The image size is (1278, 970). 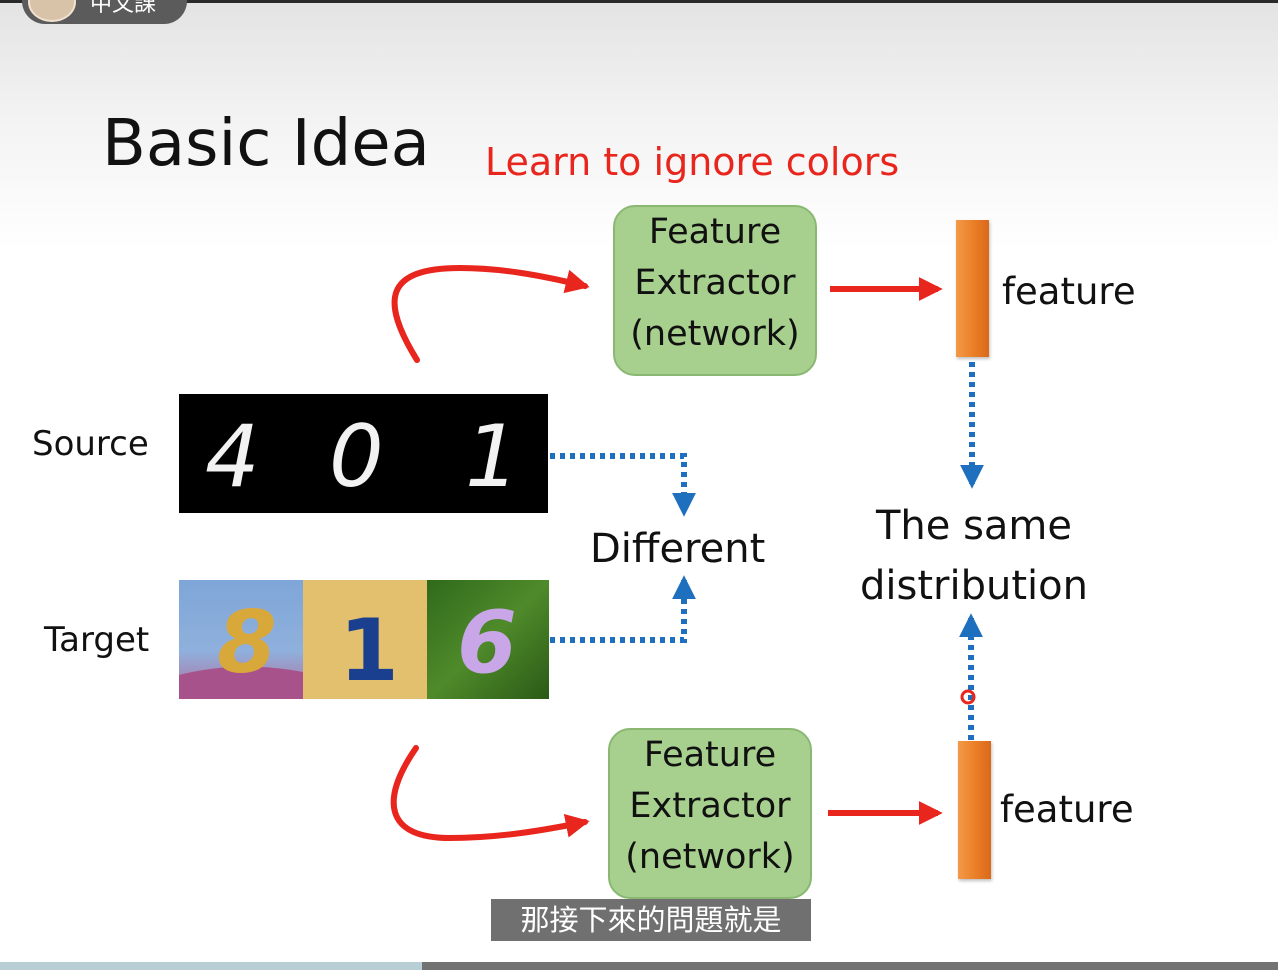 What do you see at coordinates (356, 457) in the screenshot?
I see `source-digit: 0` at bounding box center [356, 457].